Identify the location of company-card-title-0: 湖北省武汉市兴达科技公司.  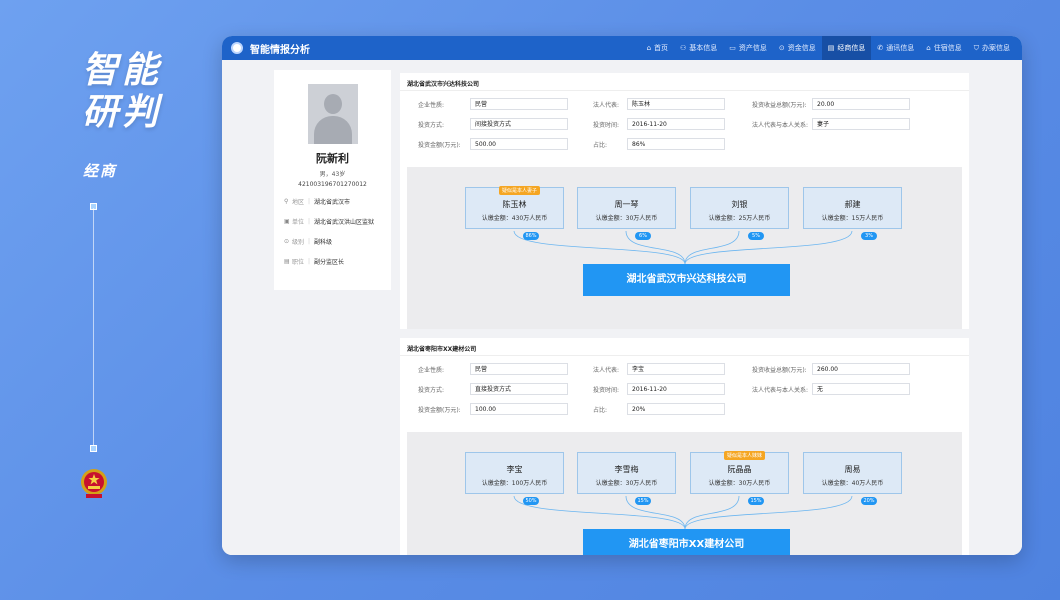
(684, 82).